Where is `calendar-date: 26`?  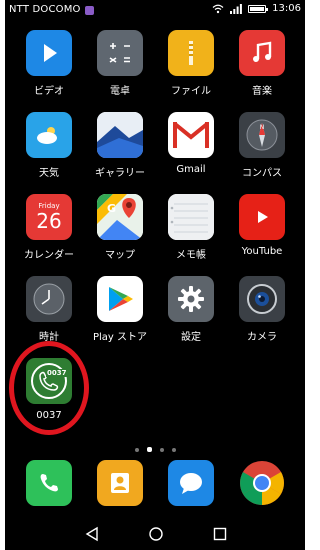
calendar-date: 26 is located at coordinates (49, 221).